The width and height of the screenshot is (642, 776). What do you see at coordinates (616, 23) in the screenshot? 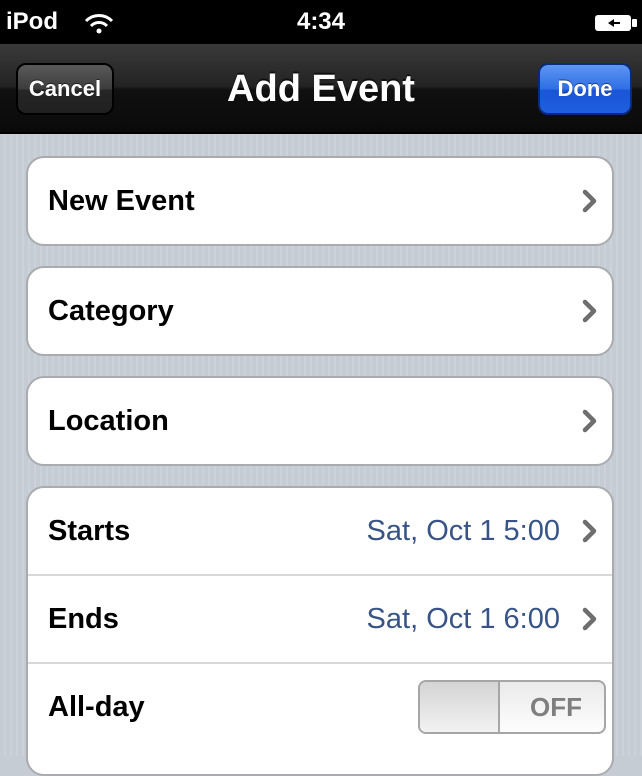
I see `battery-icon` at bounding box center [616, 23].